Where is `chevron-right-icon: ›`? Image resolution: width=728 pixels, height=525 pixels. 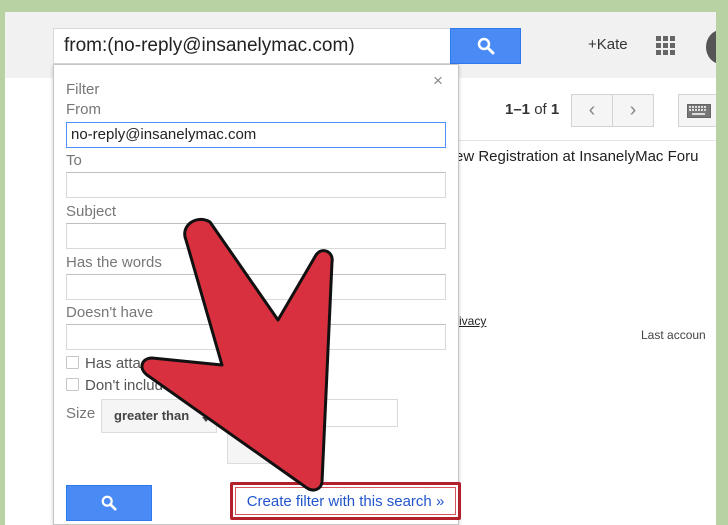
chevron-right-icon: › is located at coordinates (633, 110).